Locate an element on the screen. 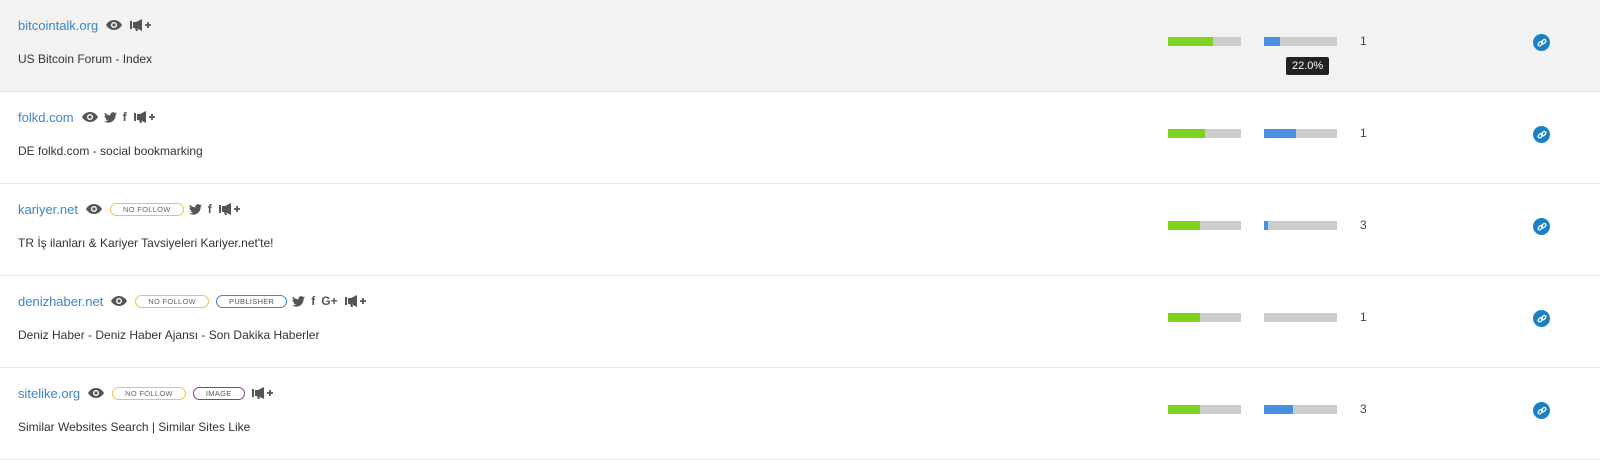 The width and height of the screenshot is (1600, 460). row-header: sitelike.org NO FOLLOW IMAGE is located at coordinates (146, 393).